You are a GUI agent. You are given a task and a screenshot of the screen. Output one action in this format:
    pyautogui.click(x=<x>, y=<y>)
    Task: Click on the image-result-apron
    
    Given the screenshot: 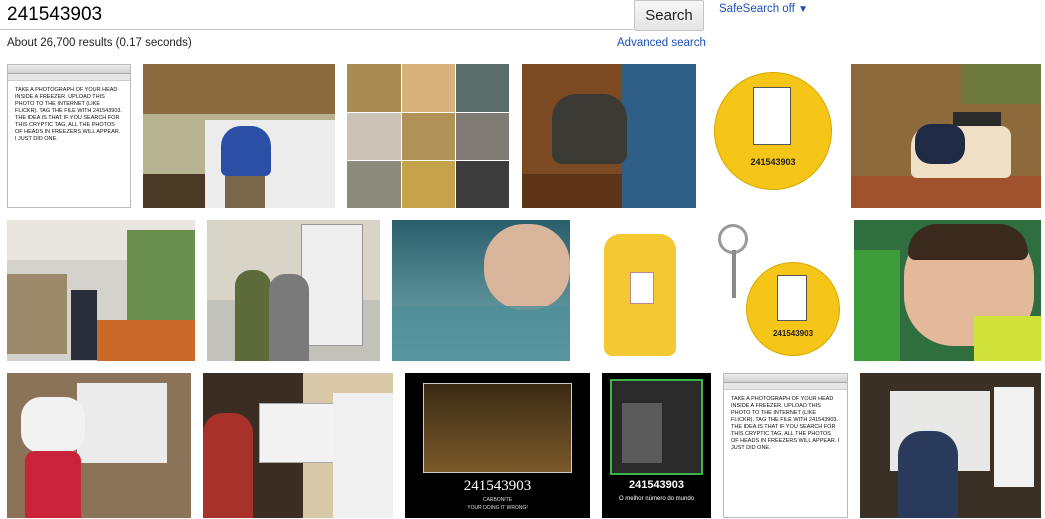 What is the action you would take?
    pyautogui.click(x=641, y=290)
    